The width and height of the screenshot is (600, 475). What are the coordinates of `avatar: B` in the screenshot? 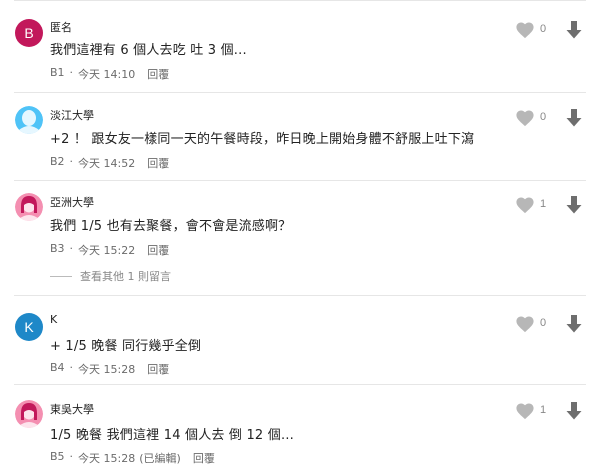 It's located at (29, 33).